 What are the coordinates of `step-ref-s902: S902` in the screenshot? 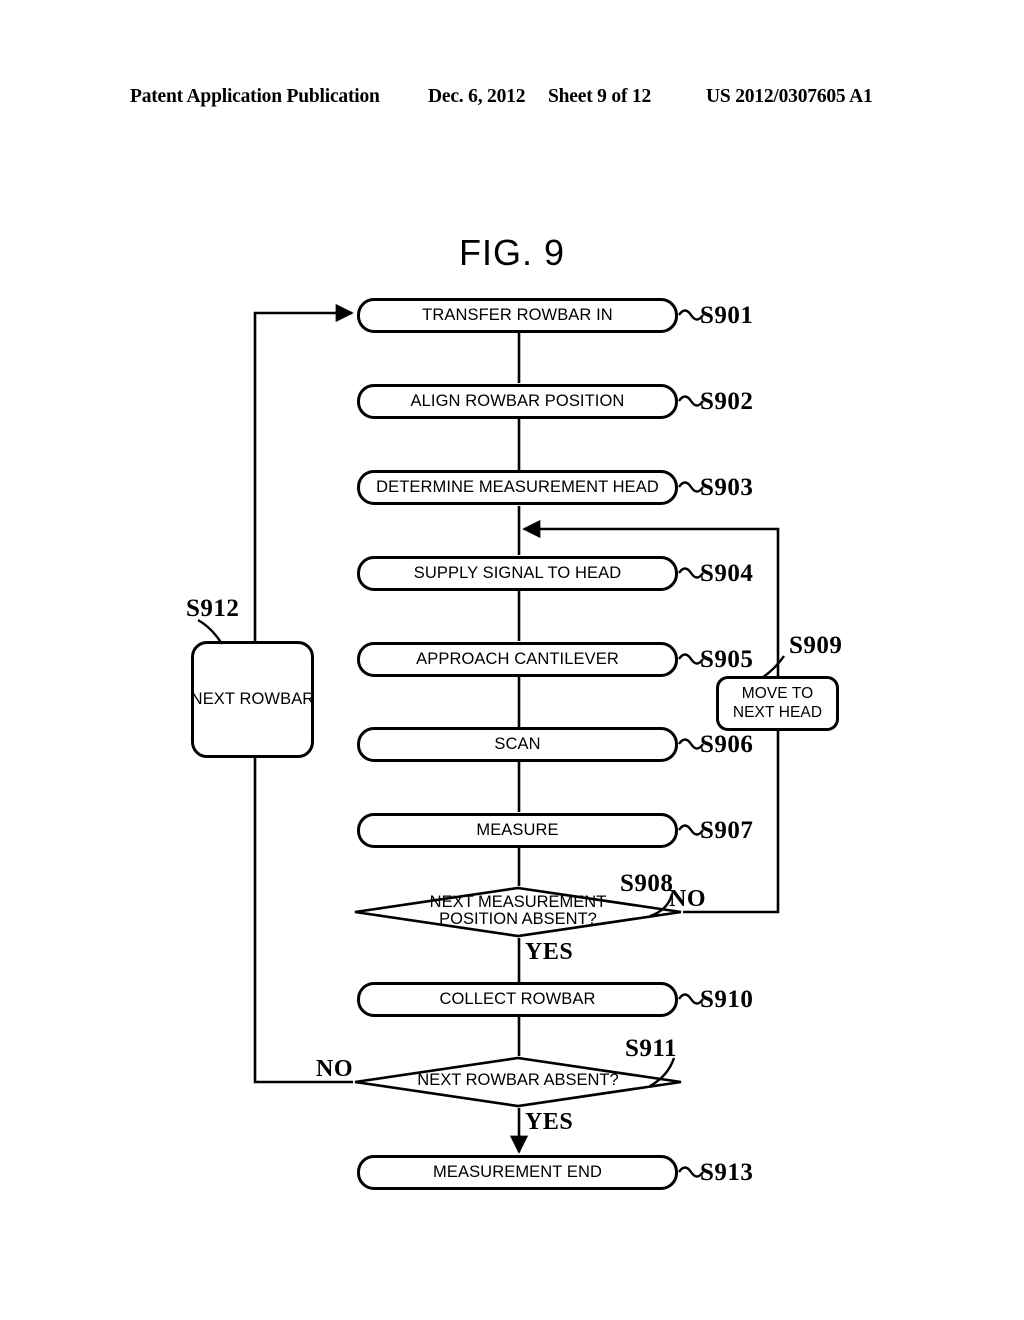 It's located at (727, 401).